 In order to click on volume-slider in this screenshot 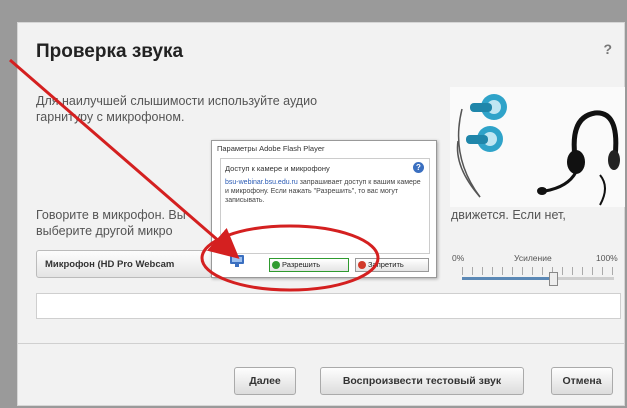, I will do `click(538, 279)`.